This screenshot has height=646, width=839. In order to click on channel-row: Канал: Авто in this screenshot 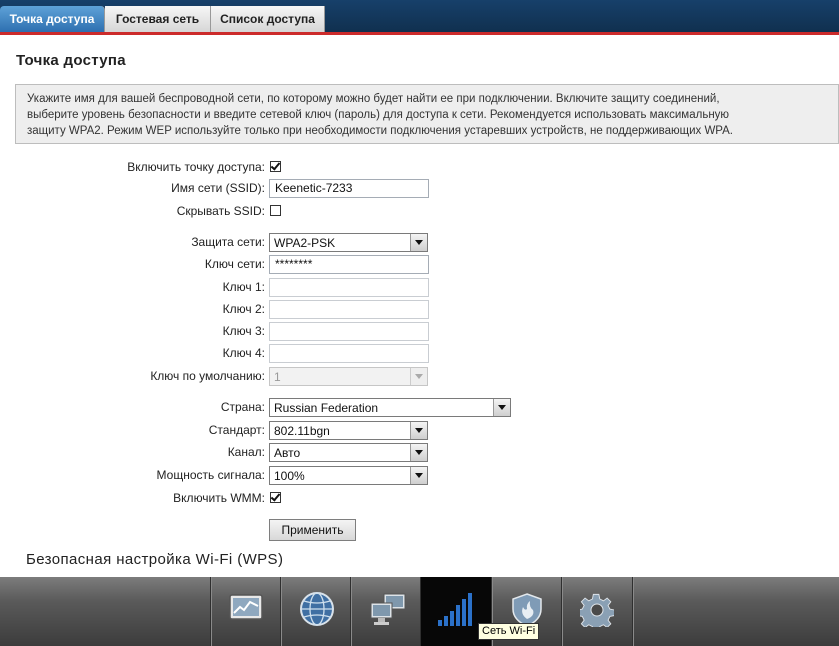, I will do `click(419, 453)`.